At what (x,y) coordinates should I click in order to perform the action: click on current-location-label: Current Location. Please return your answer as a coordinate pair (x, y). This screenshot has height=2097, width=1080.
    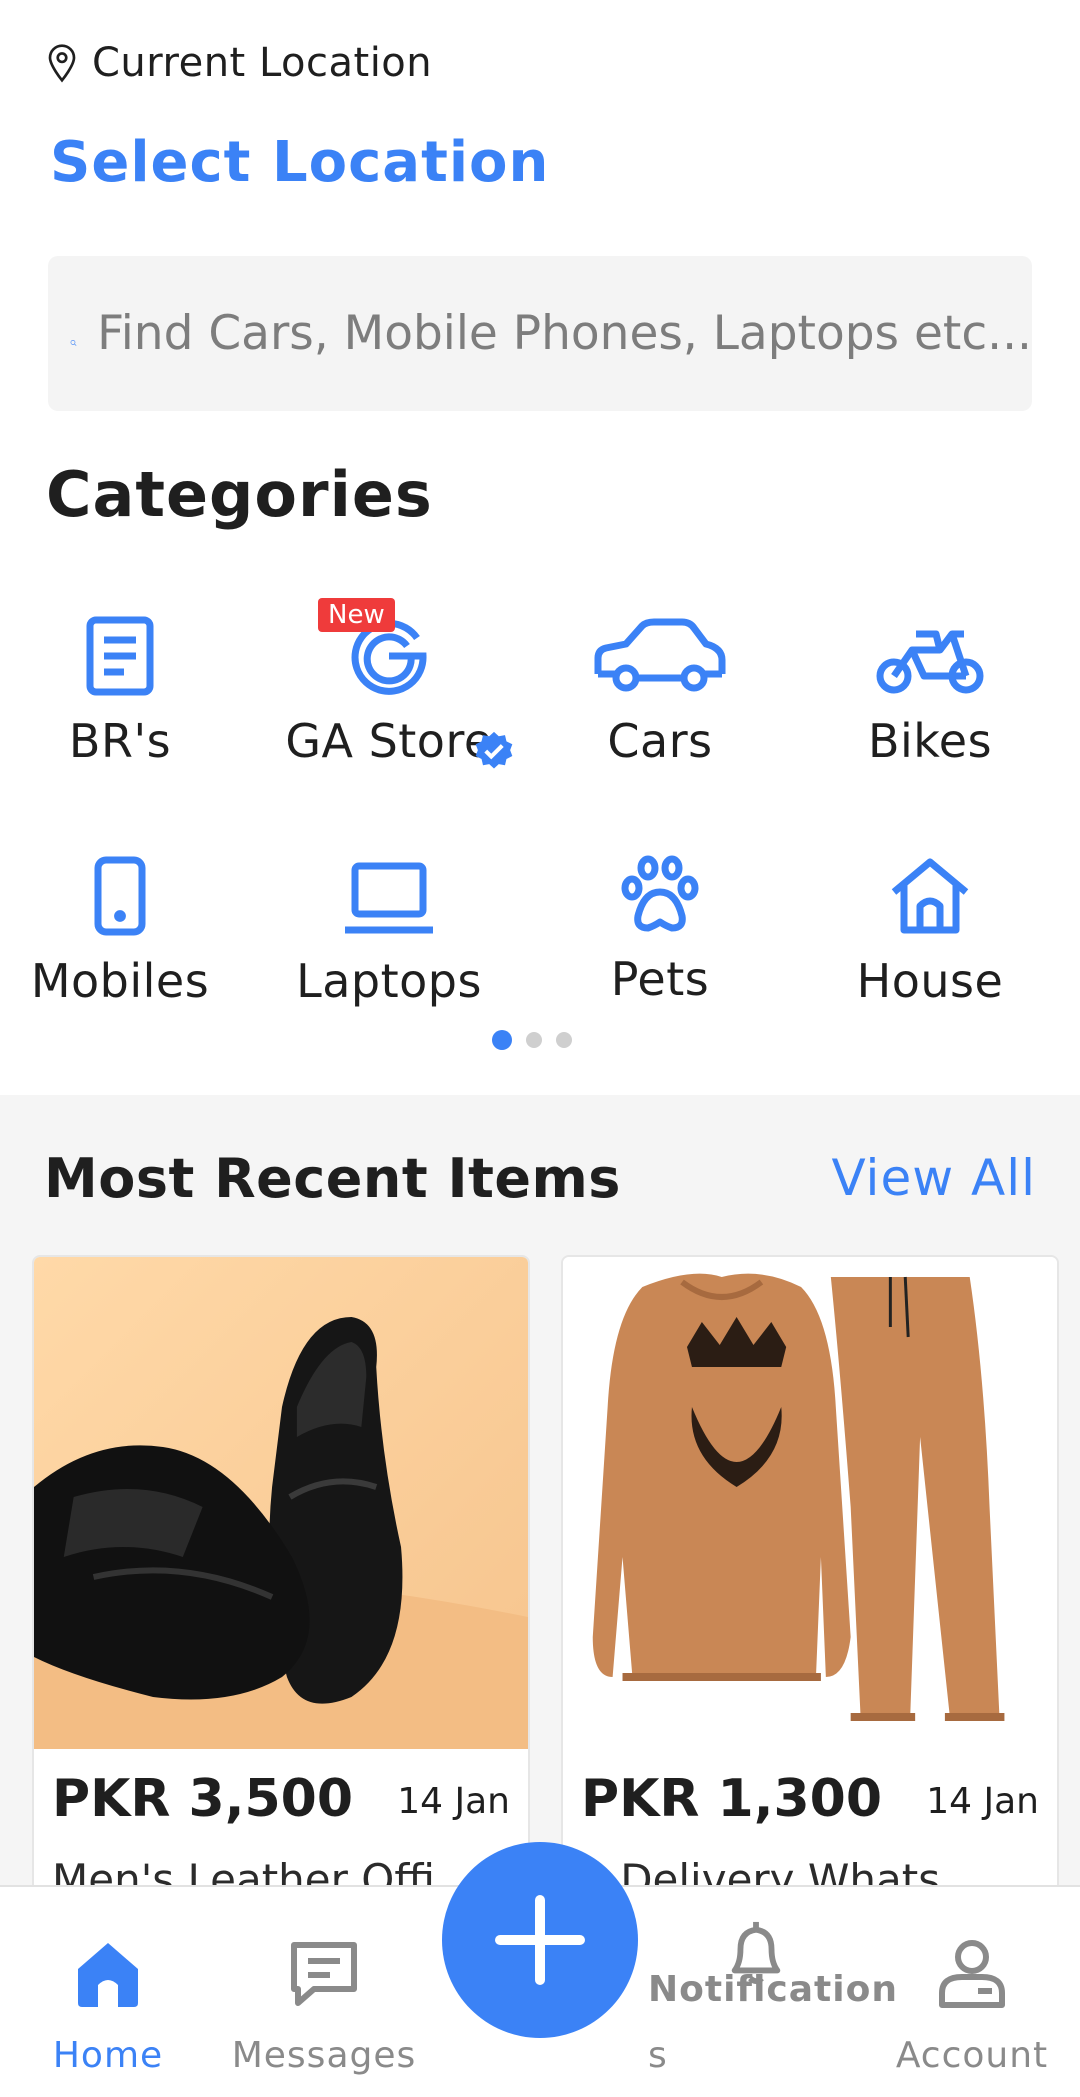
    Looking at the image, I should click on (262, 63).